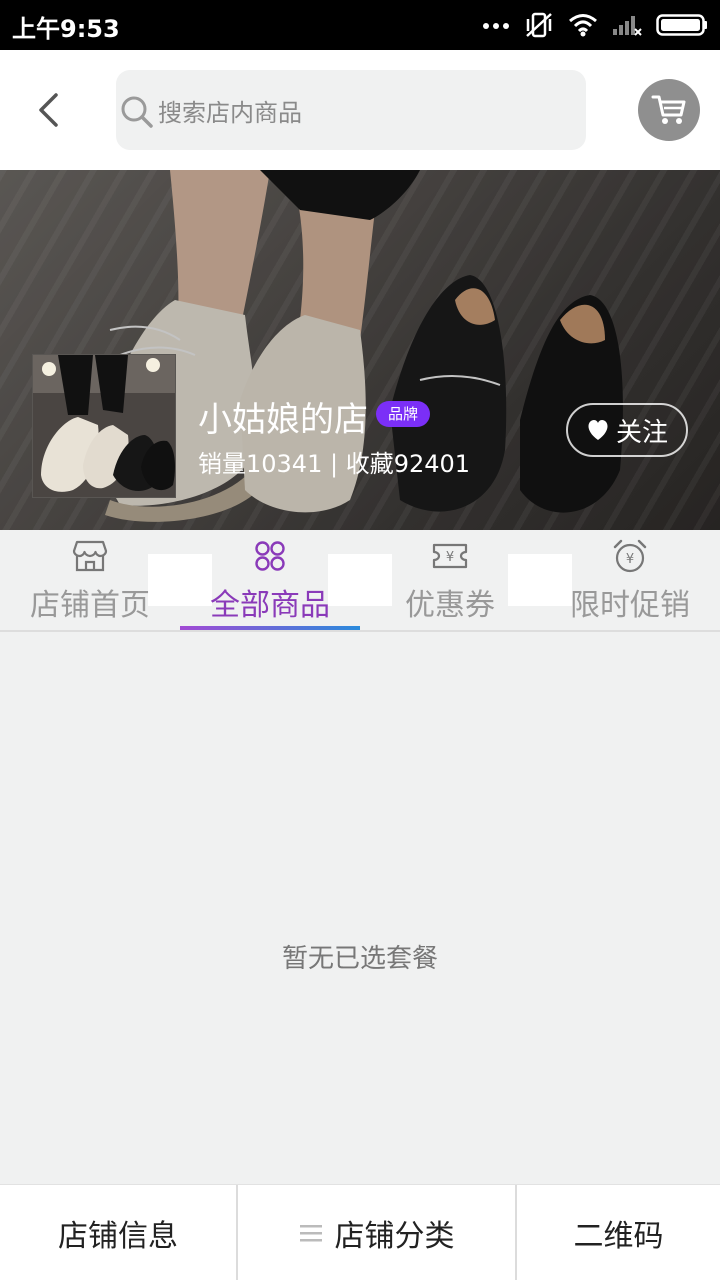 The height and width of the screenshot is (1280, 720). Describe the element at coordinates (270, 580) in the screenshot. I see `tab-all-products: 全部商品` at that location.